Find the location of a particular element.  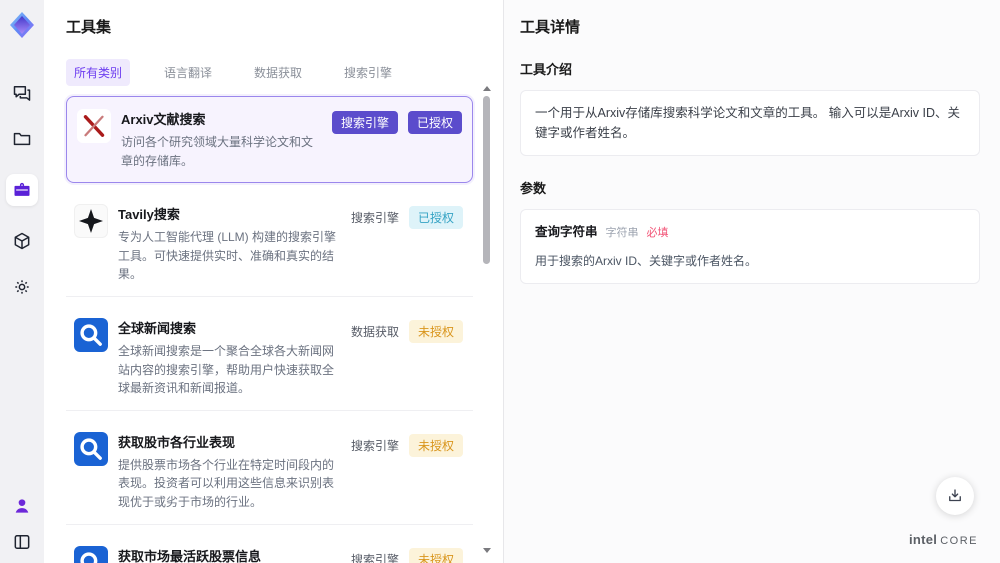

intel-core-logo: intel core is located at coordinates (943, 539).